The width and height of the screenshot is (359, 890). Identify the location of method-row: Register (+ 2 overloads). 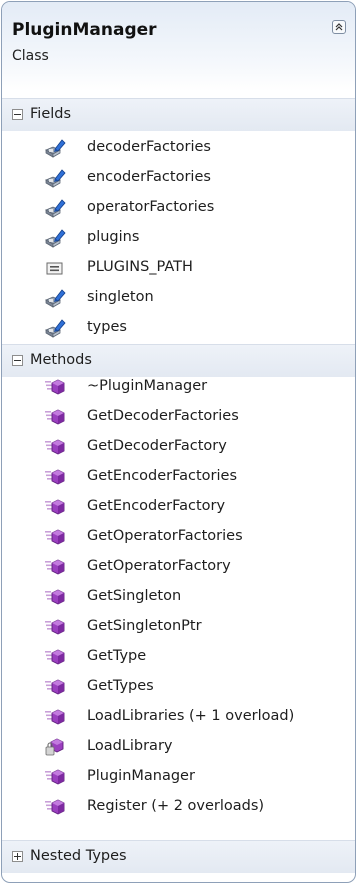
(194, 807).